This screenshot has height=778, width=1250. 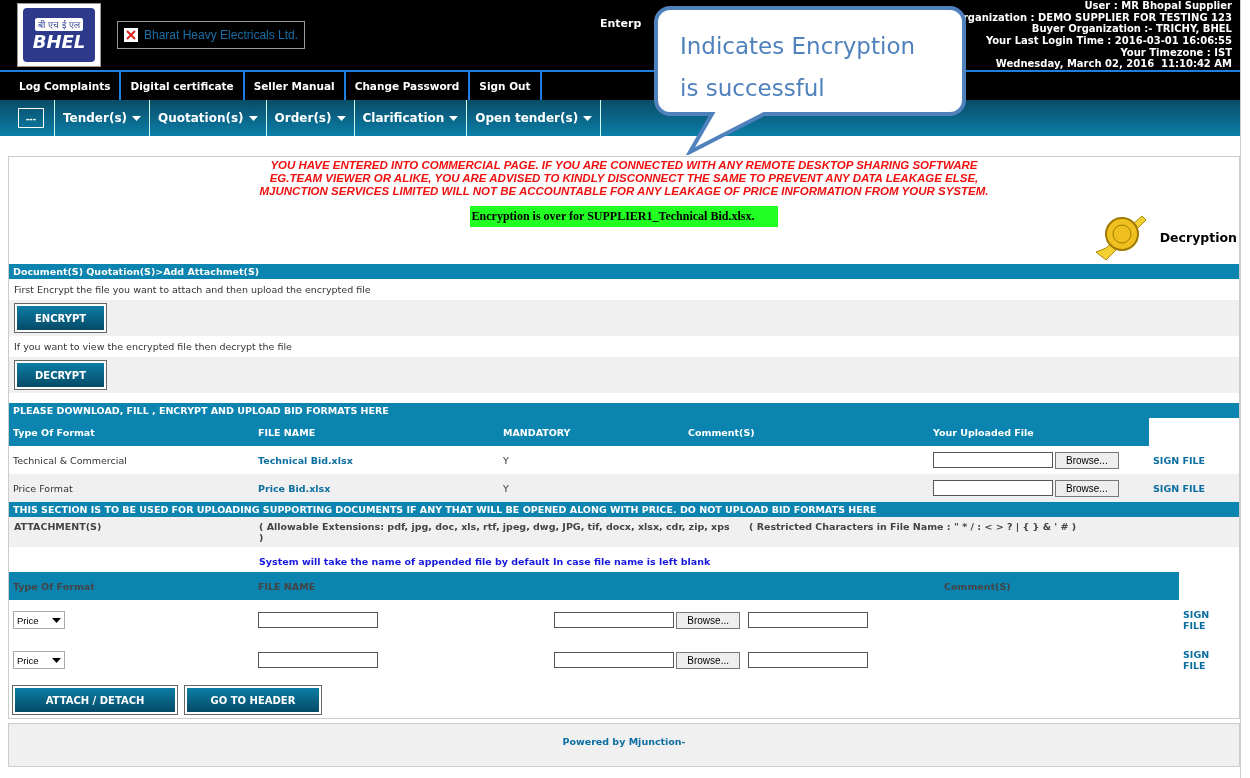 What do you see at coordinates (1176, 52) in the screenshot?
I see `user-info-line: Your Timezone : IST` at bounding box center [1176, 52].